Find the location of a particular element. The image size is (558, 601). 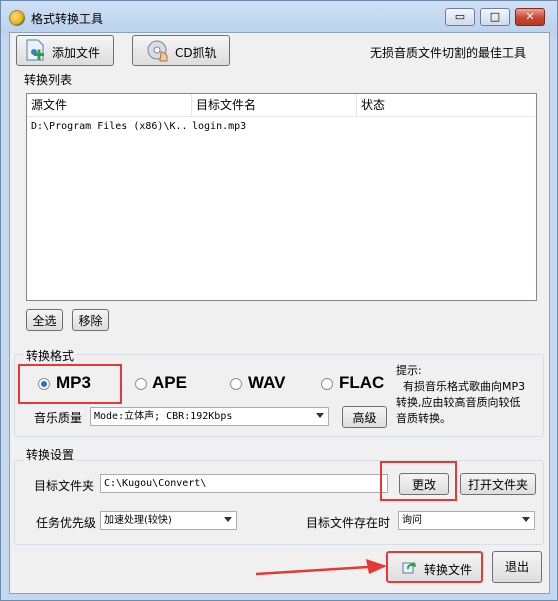

tip-line-2: 转换,应由较高音质向较低 is located at coordinates (458, 402).